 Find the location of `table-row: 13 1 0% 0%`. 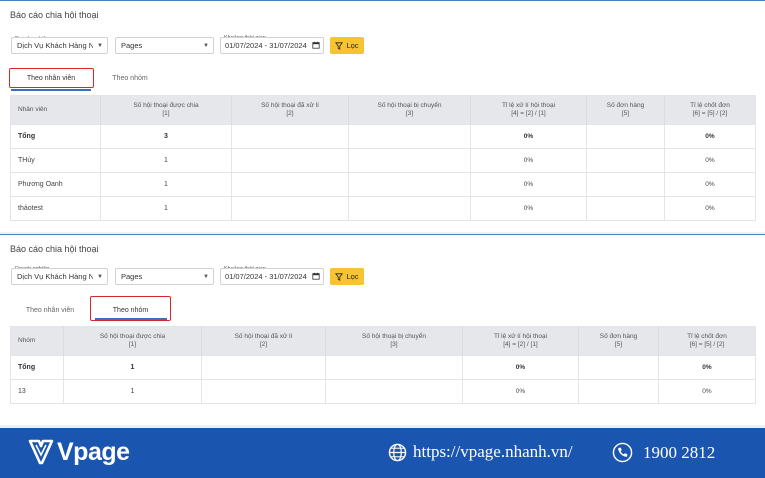

table-row: 13 1 0% 0% is located at coordinates (383, 391).